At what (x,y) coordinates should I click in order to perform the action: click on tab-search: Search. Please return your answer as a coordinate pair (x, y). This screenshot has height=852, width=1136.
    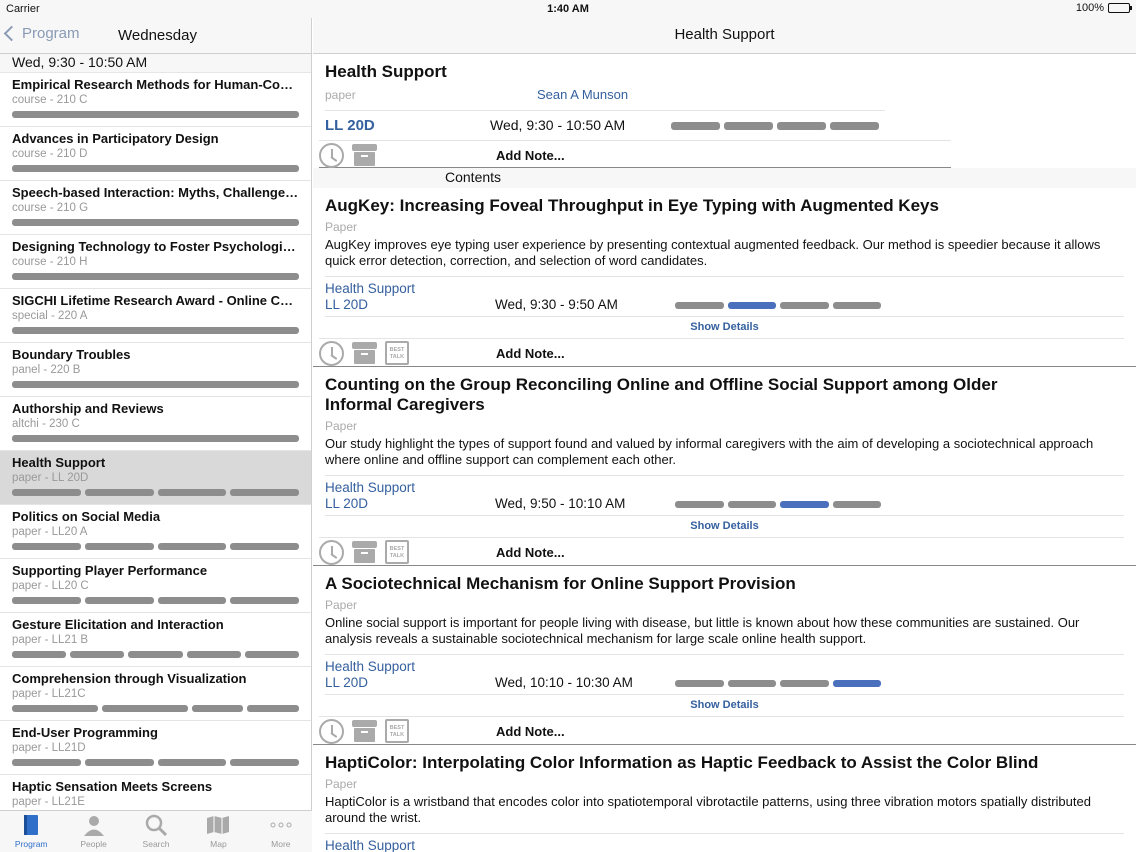
    Looking at the image, I should click on (156, 831).